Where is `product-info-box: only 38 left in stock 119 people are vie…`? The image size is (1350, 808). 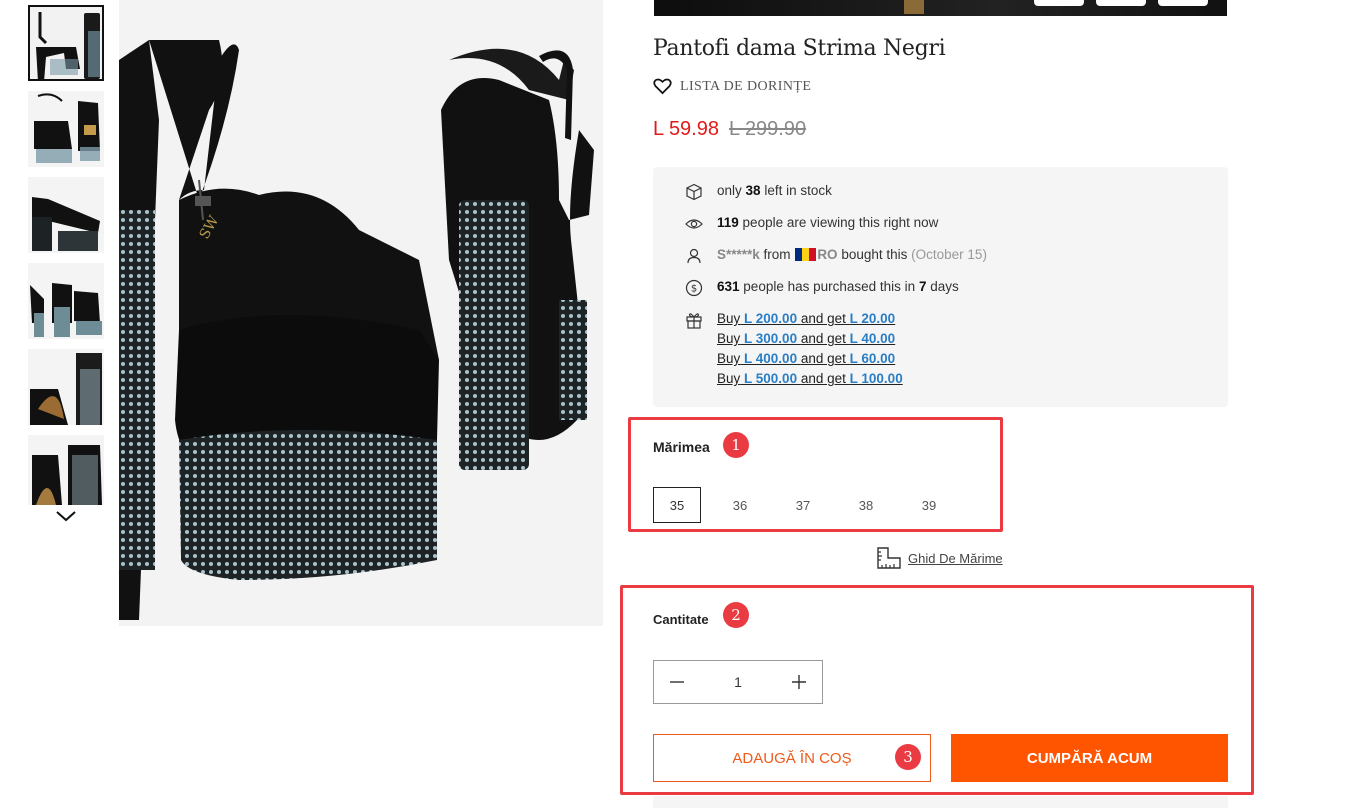
product-info-box: only 38 left in stock 119 people are vie… is located at coordinates (940, 287).